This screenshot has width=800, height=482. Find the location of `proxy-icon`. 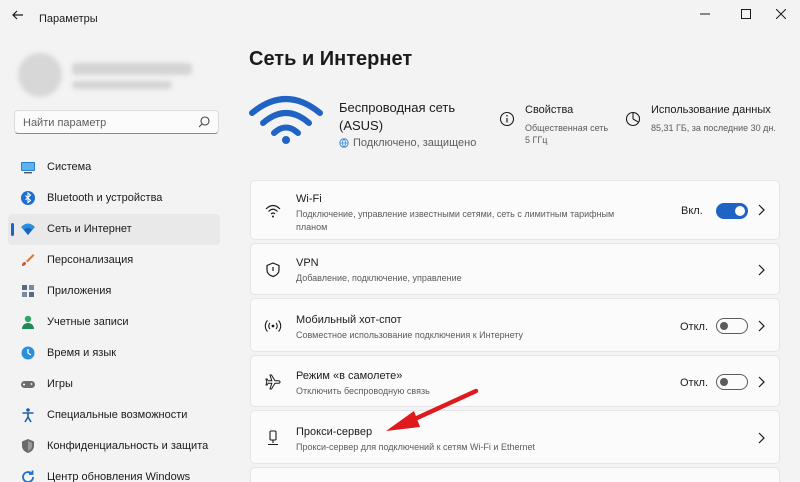

proxy-icon is located at coordinates (273, 438).